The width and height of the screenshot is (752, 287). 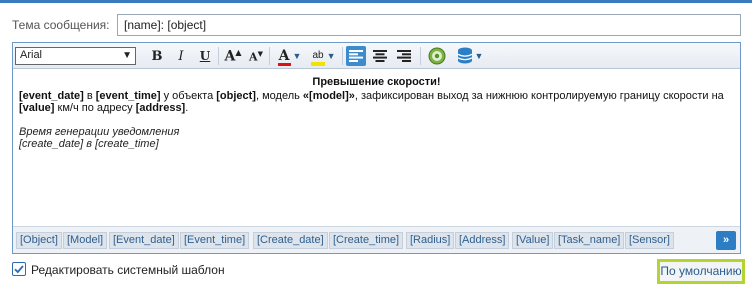 What do you see at coordinates (89, 144) in the screenshot?
I see `generation-time-value: [create_date] в [create_time]` at bounding box center [89, 144].